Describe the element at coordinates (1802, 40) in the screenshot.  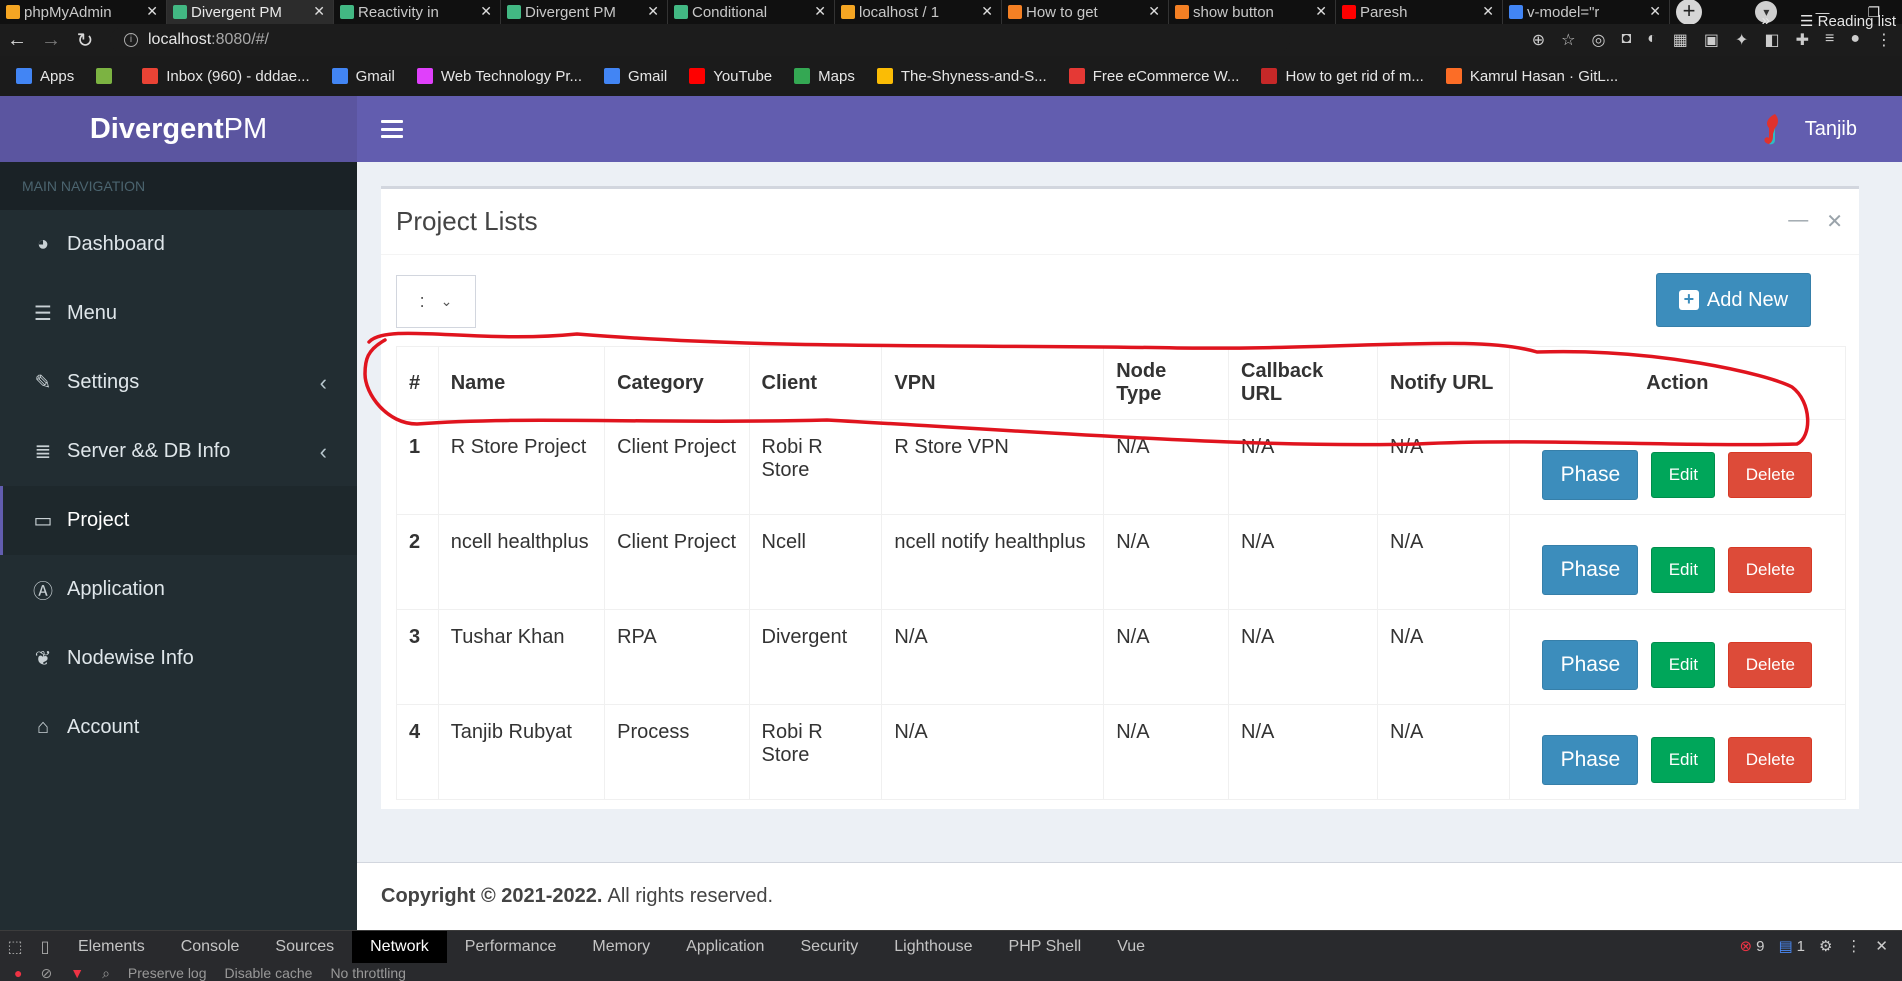
I see `puzzle-icon: ✚` at that location.